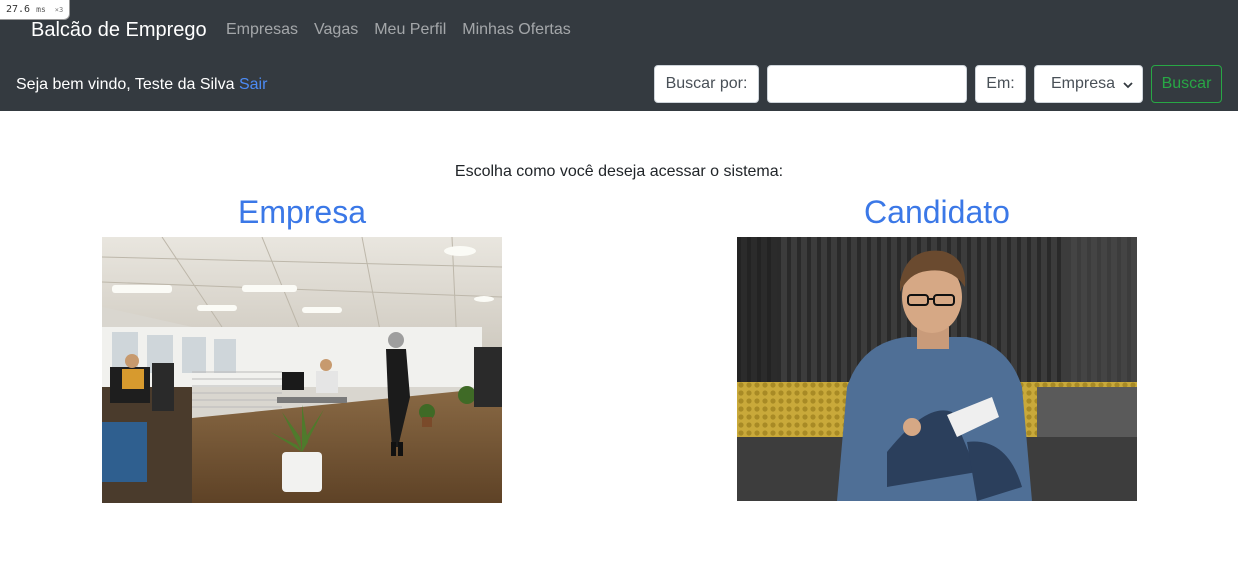  What do you see at coordinates (937, 212) in the screenshot?
I see `option-title-candidato: Candidato` at bounding box center [937, 212].